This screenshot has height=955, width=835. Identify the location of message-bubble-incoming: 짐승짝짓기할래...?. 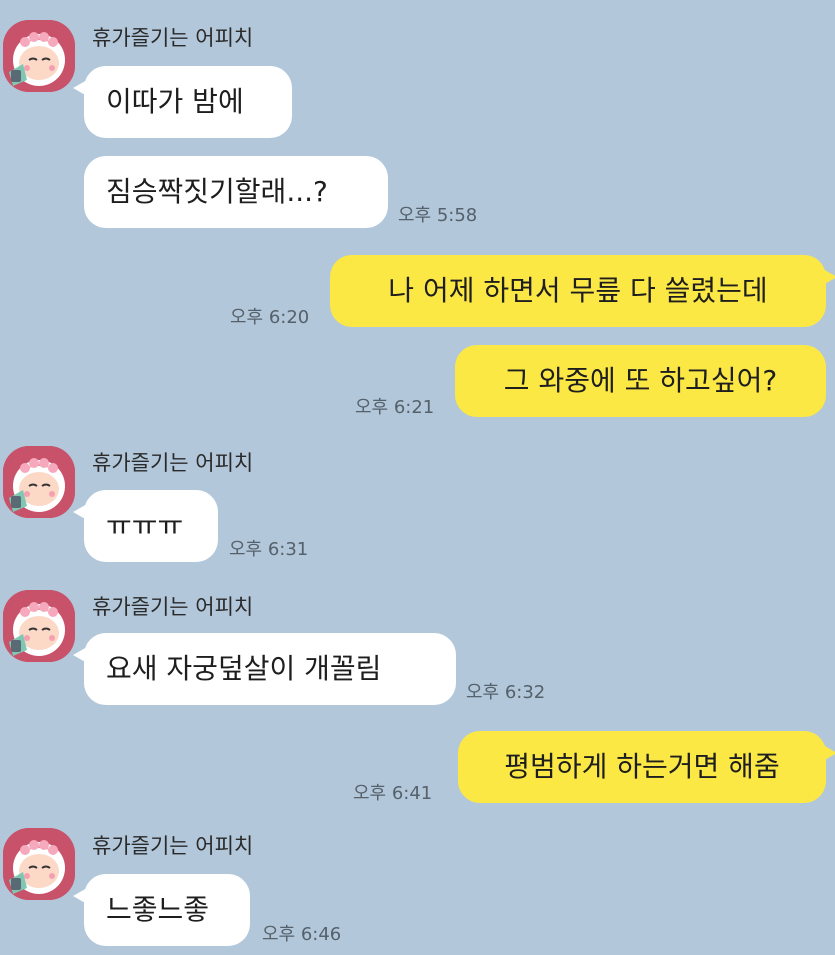
(236, 192).